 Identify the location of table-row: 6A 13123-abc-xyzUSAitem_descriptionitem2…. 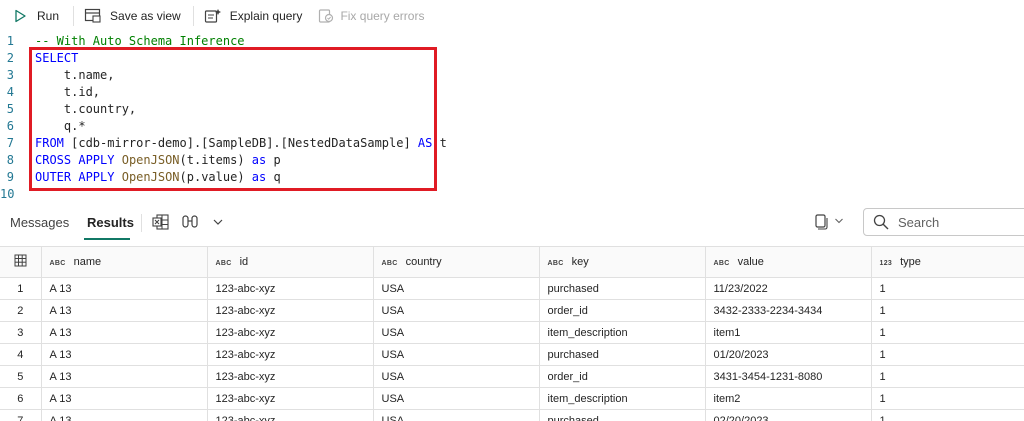
(512, 399).